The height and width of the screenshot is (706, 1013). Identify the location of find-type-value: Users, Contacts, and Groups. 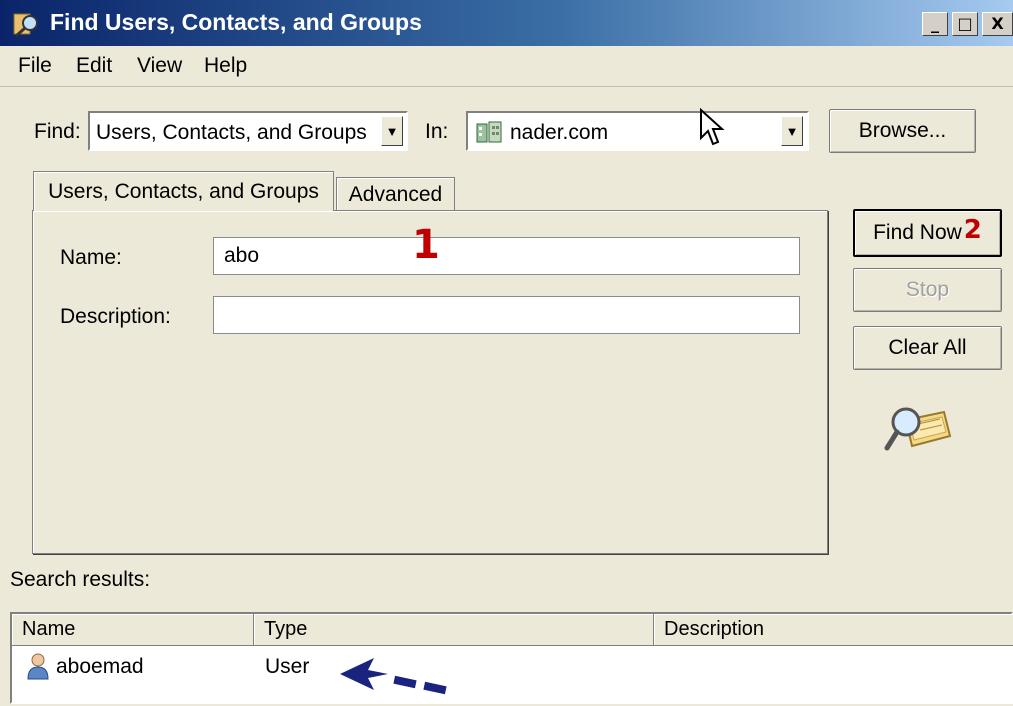
(231, 132).